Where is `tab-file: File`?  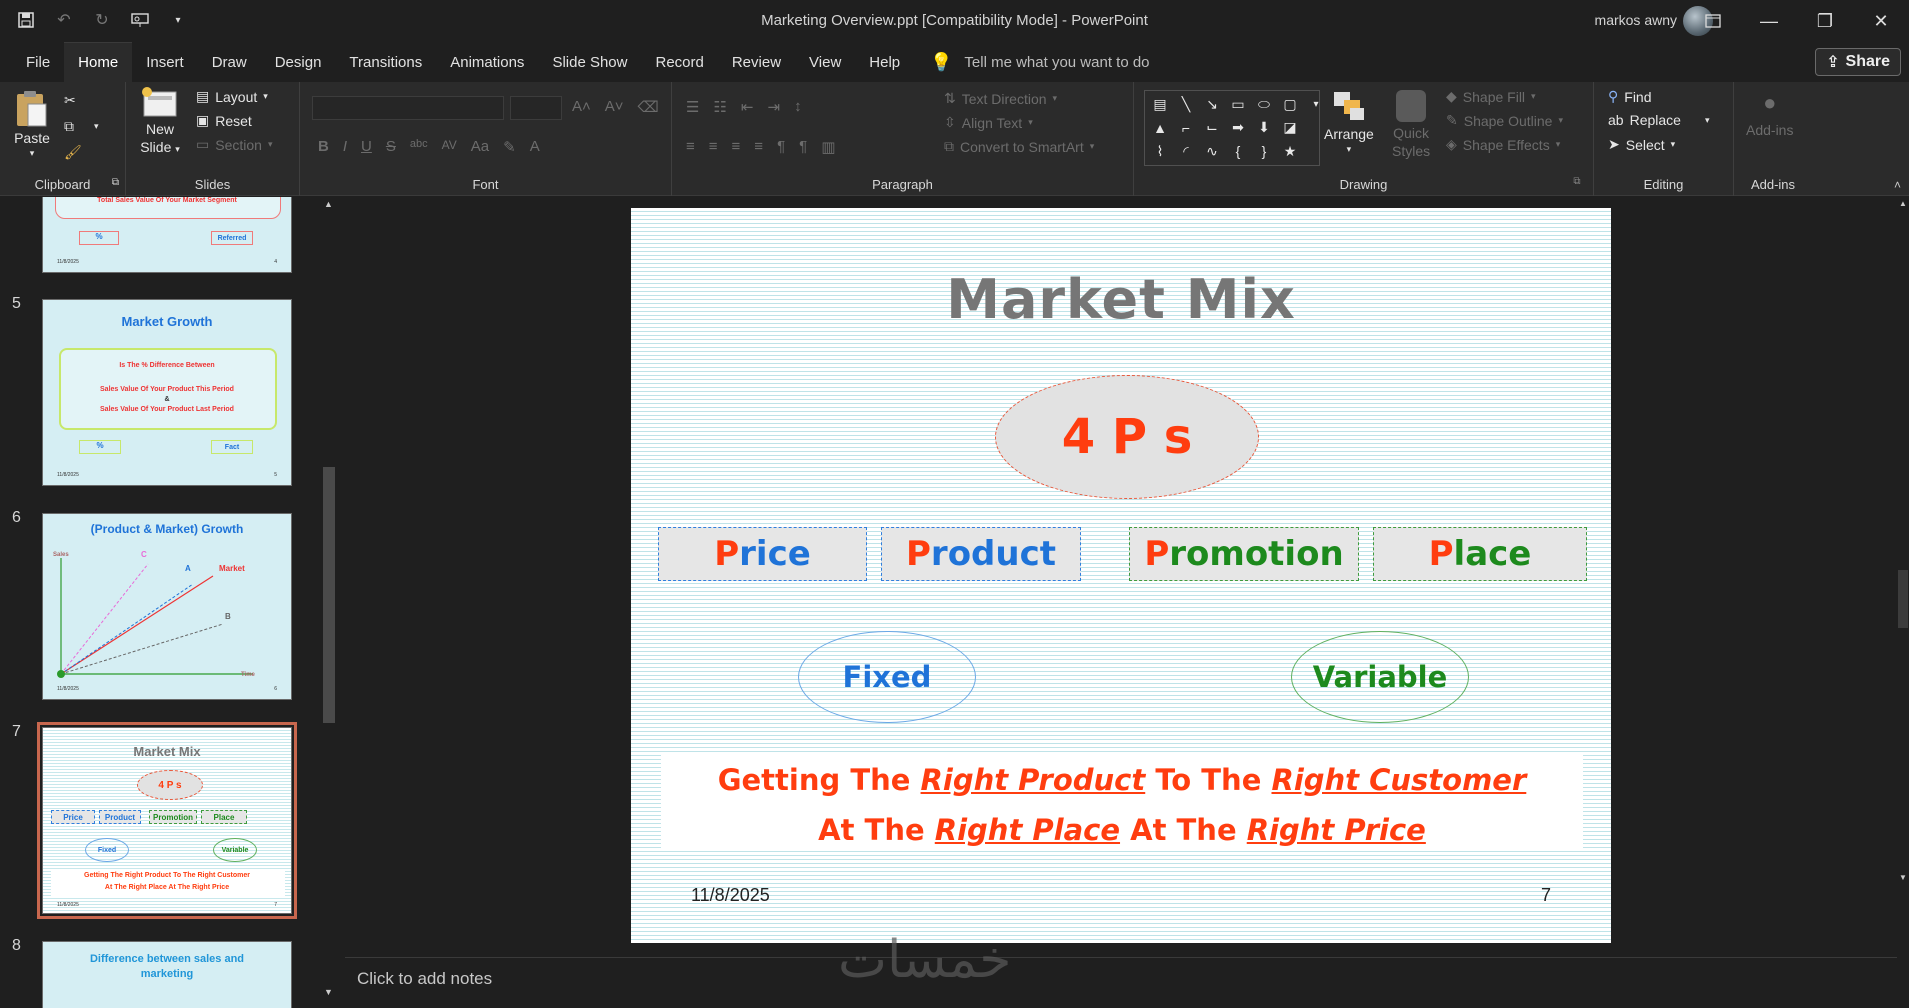
tab-file: File is located at coordinates (38, 62).